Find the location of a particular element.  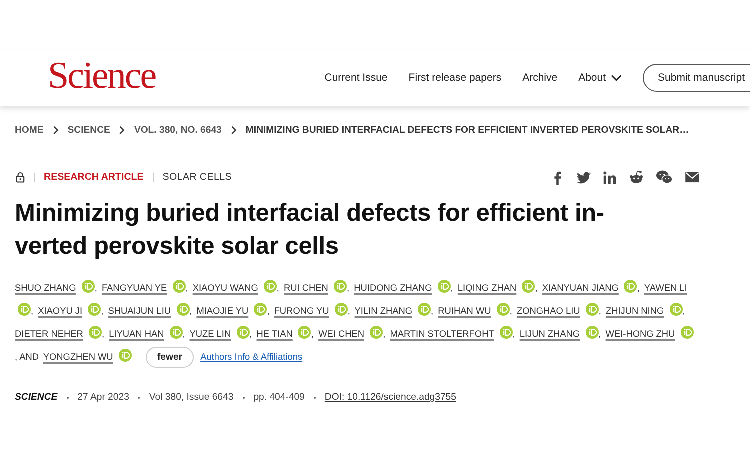

article-type: RESEARCH ARTICLE is located at coordinates (94, 177).